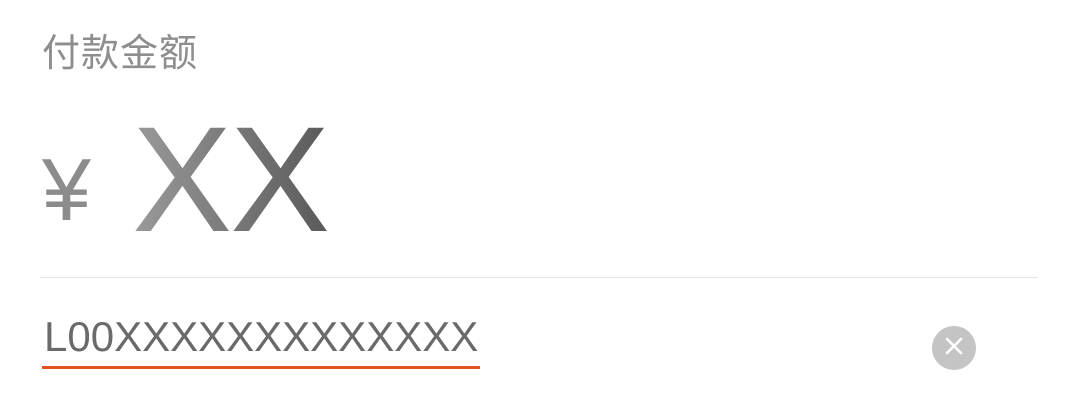 The image size is (1079, 412). What do you see at coordinates (522, 342) in the screenshot?
I see `account-field: L00XXXXXXXXXXXXX` at bounding box center [522, 342].